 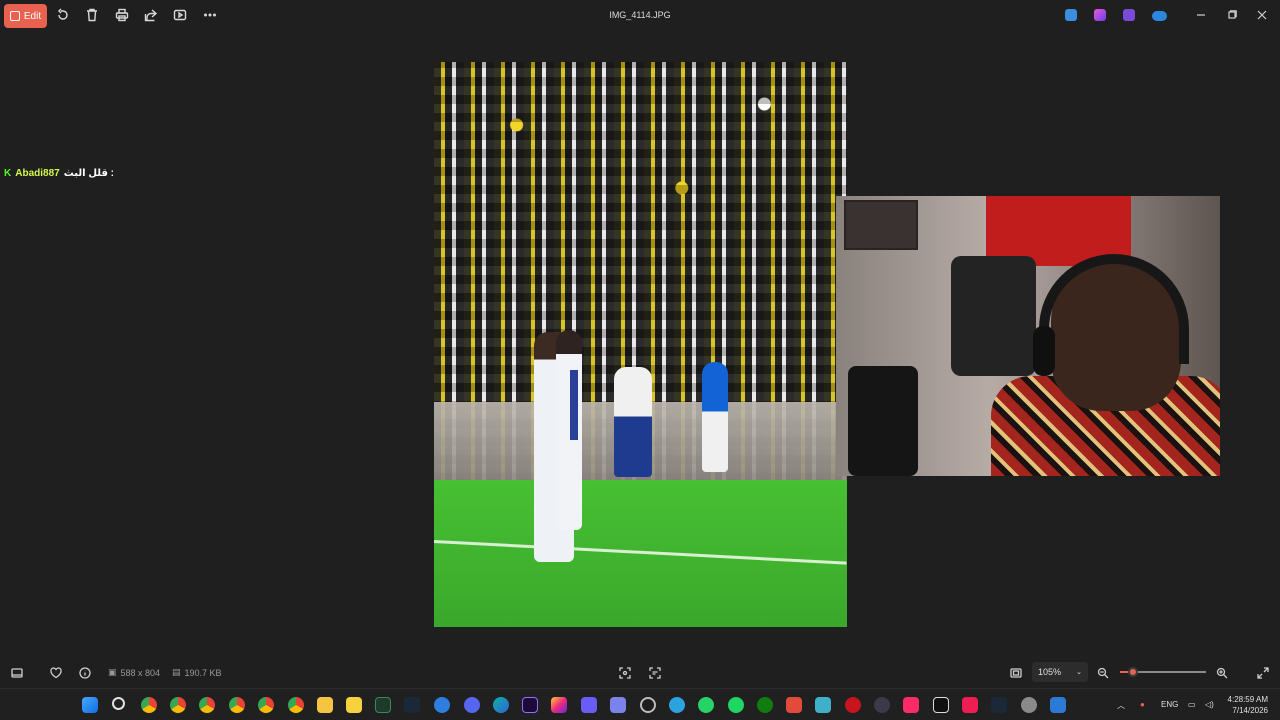 I want to click on maximize-button, so click(x=1232, y=15).